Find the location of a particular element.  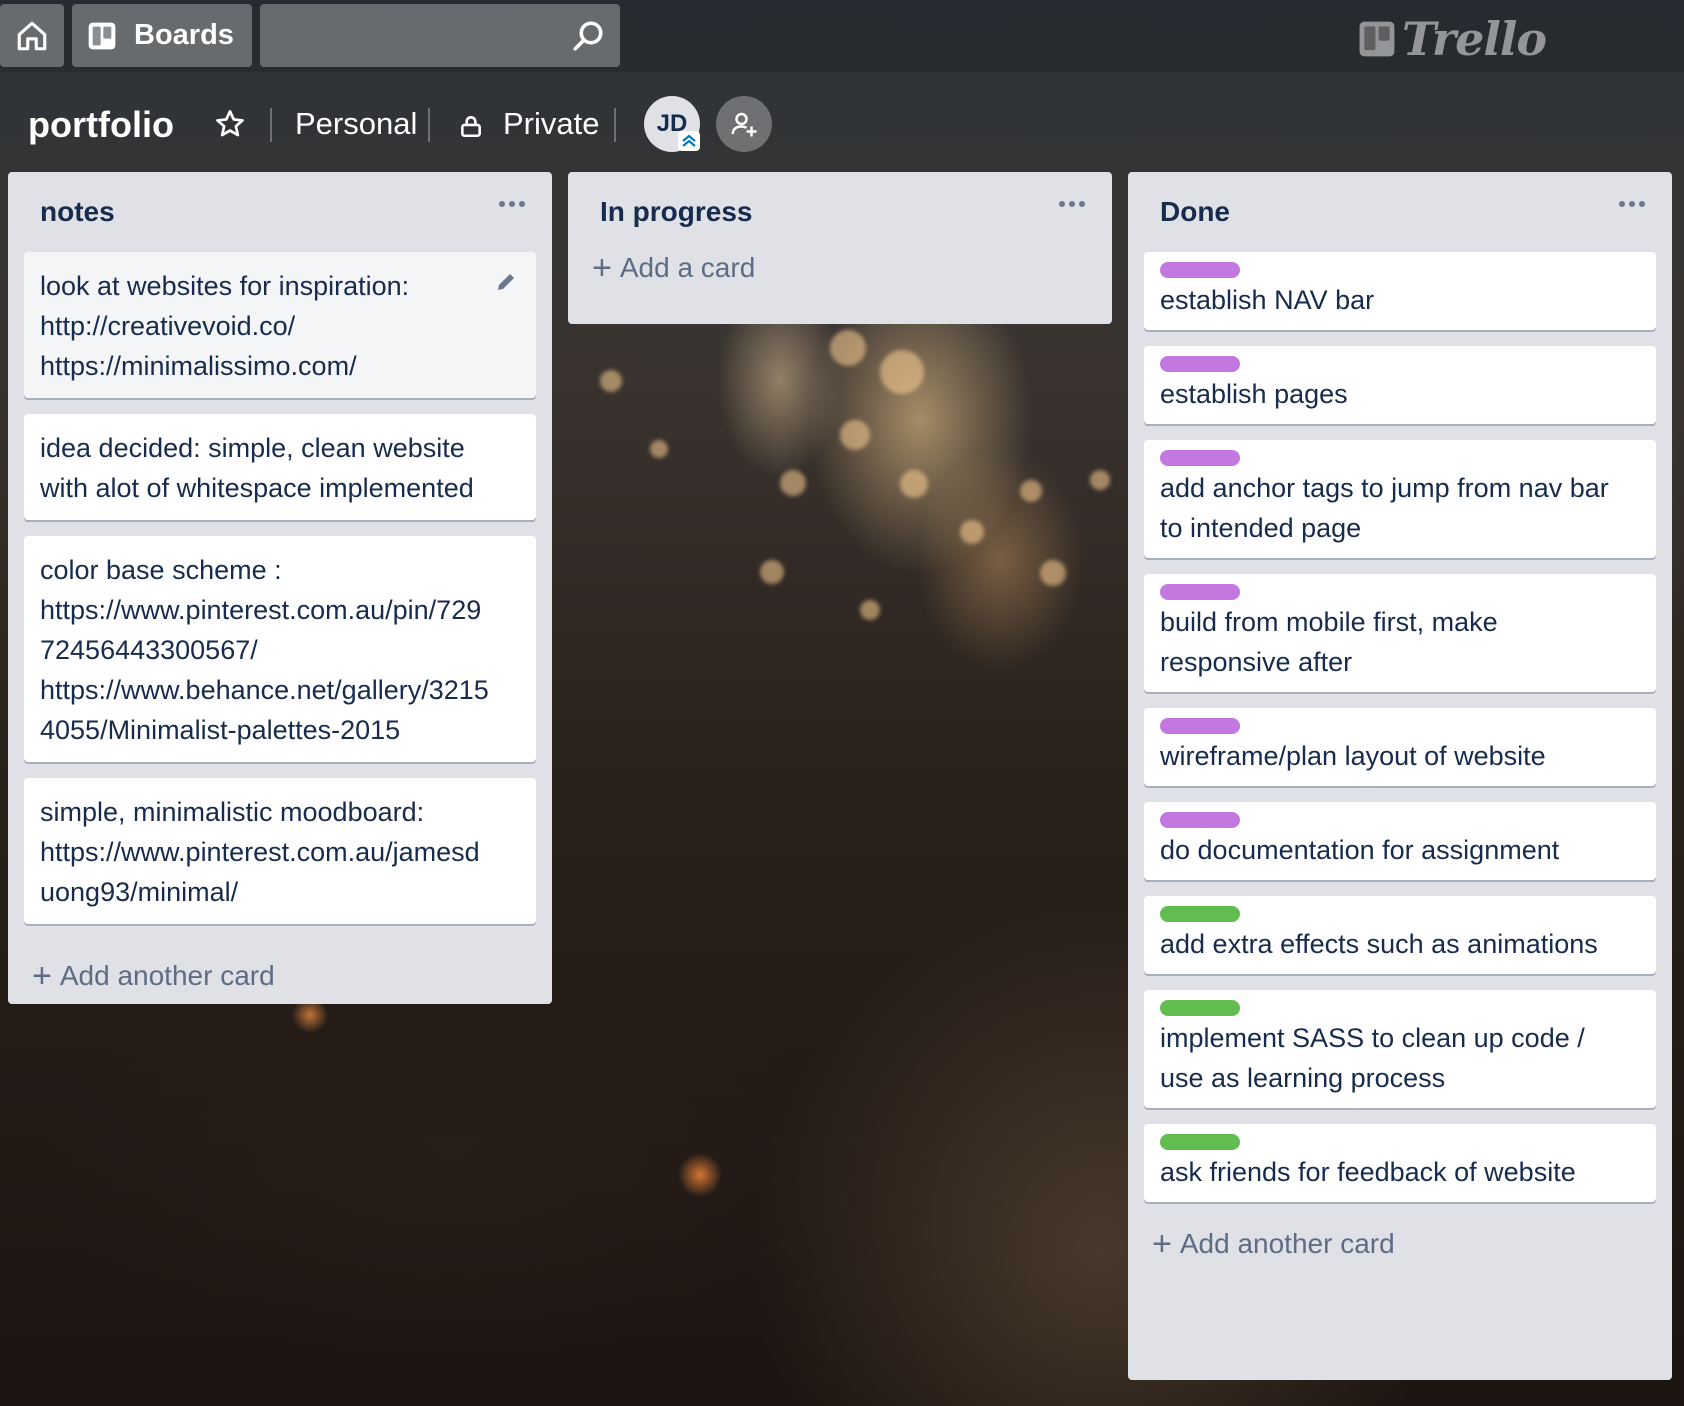

trello-logo: Trello is located at coordinates (1452, 39).